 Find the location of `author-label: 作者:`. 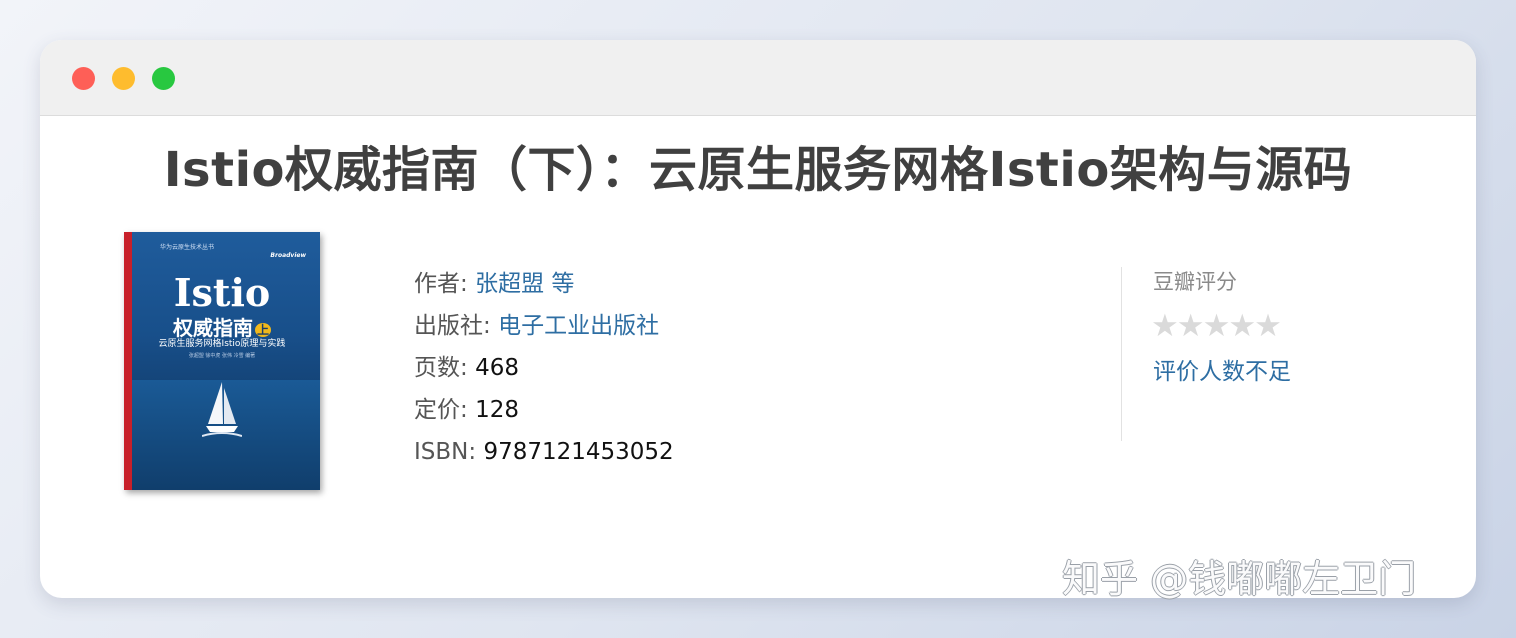

author-label: 作者: is located at coordinates (441, 284).